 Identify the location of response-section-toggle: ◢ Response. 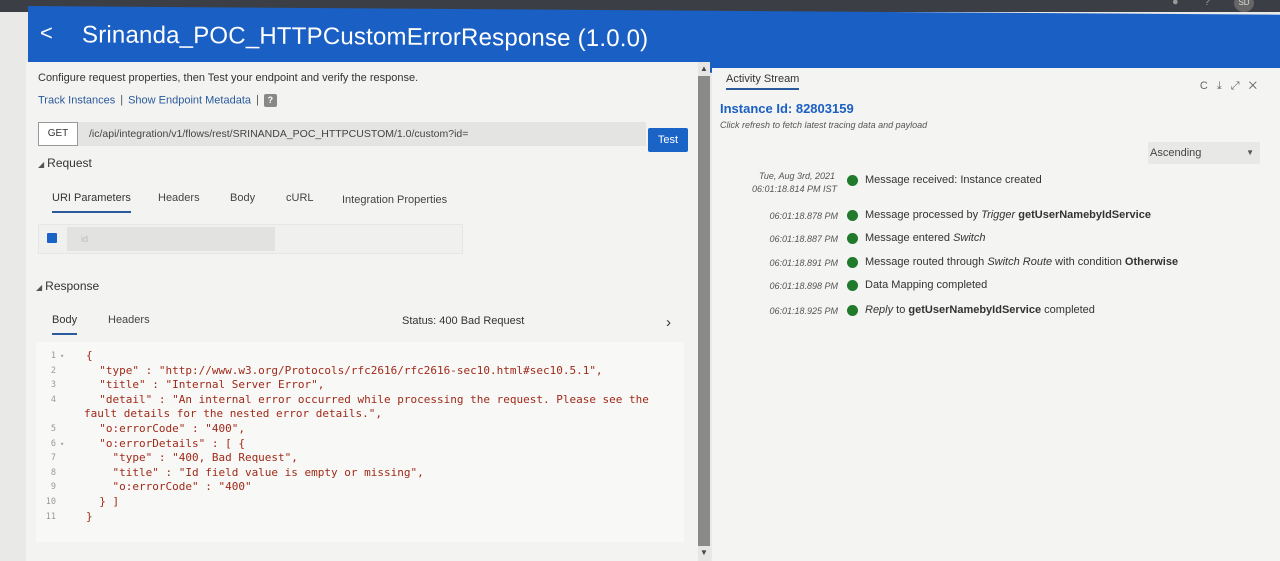
(67, 286).